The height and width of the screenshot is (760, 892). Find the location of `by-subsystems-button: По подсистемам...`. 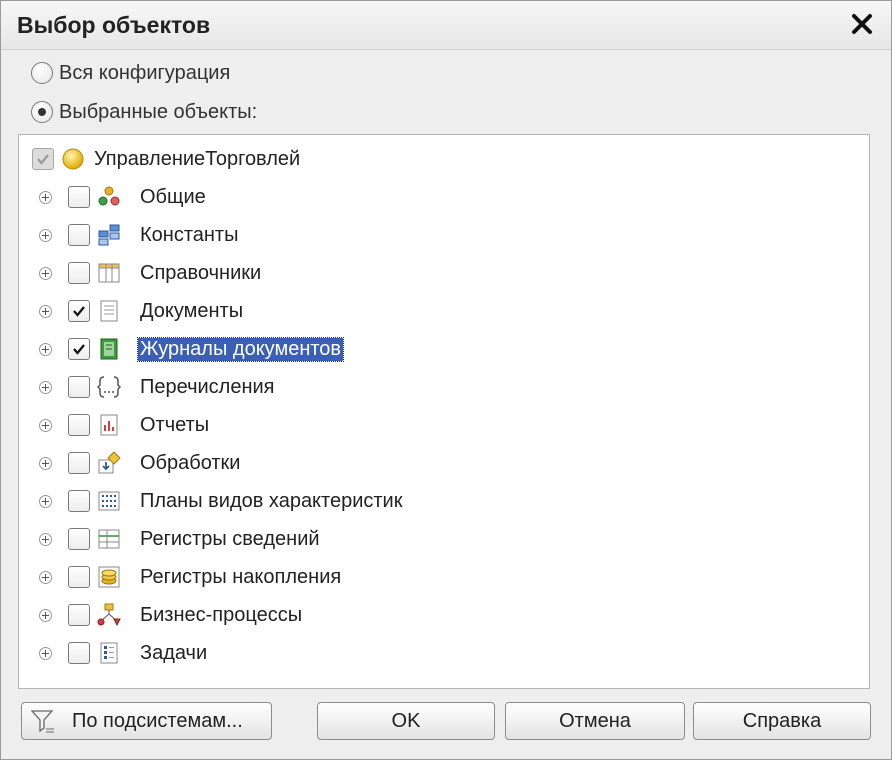

by-subsystems-button: По подсистемам... is located at coordinates (146, 721).